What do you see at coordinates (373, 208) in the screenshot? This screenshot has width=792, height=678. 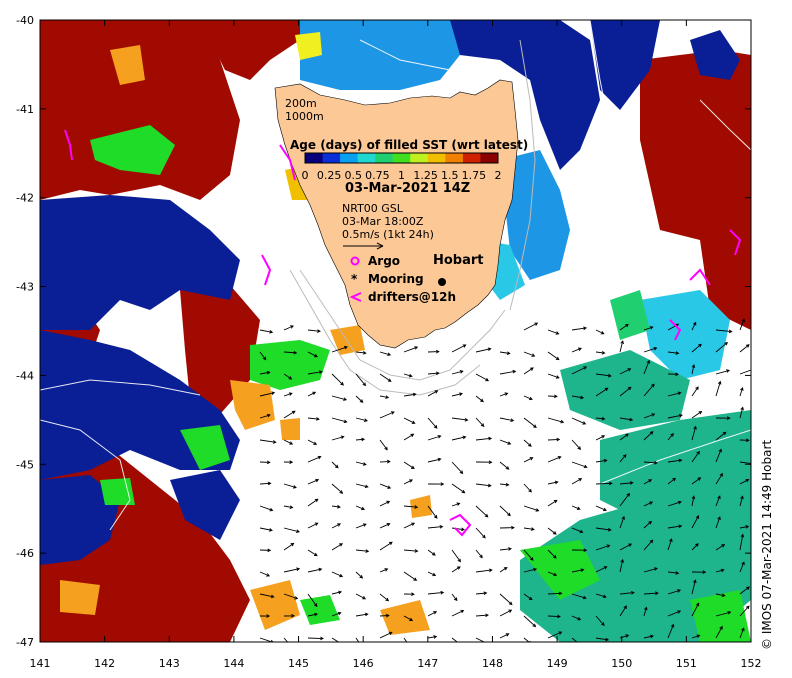 I see `current-source-label: NRT00 GSL` at bounding box center [373, 208].